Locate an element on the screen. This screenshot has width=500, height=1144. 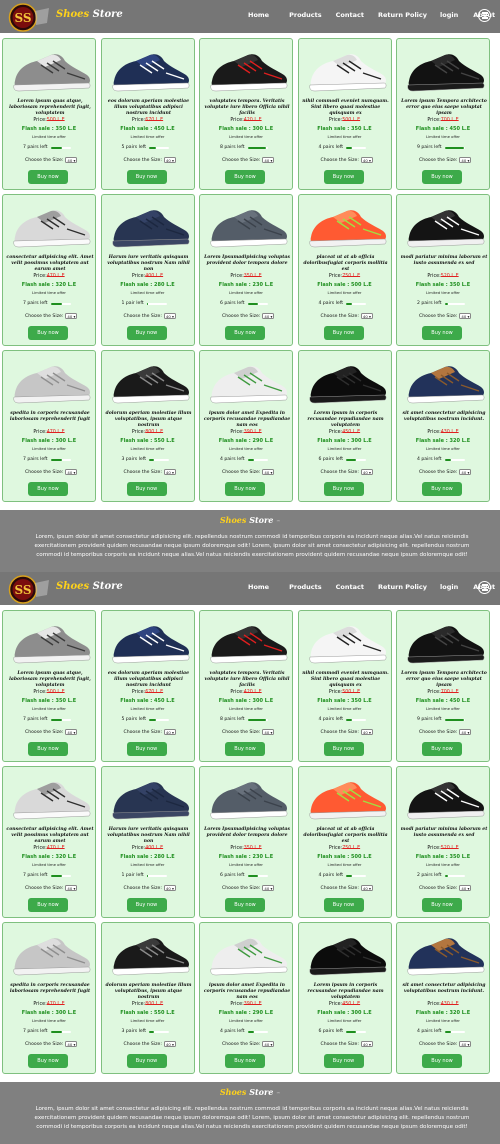
nav-return-policy: Return Policy is located at coordinates (402, 15).